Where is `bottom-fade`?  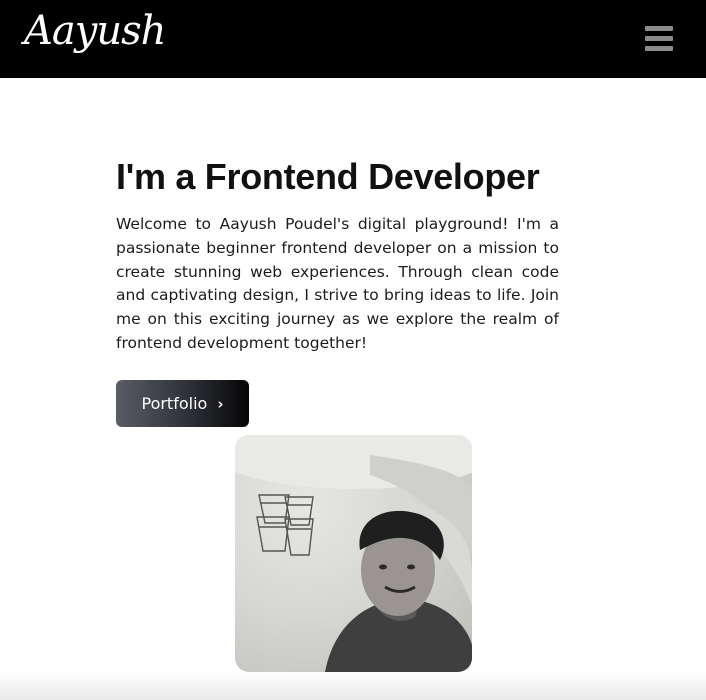
bottom-fade is located at coordinates (353, 686).